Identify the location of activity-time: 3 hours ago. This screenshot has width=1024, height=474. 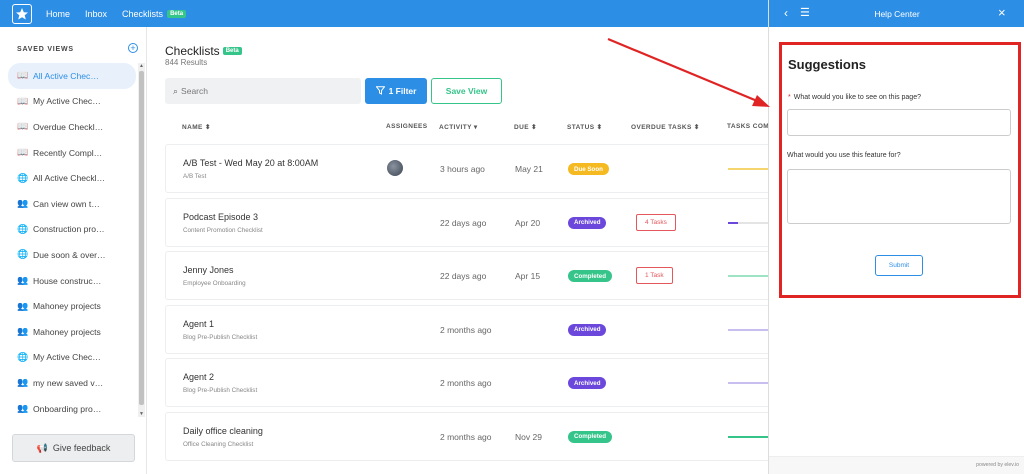
(462, 169).